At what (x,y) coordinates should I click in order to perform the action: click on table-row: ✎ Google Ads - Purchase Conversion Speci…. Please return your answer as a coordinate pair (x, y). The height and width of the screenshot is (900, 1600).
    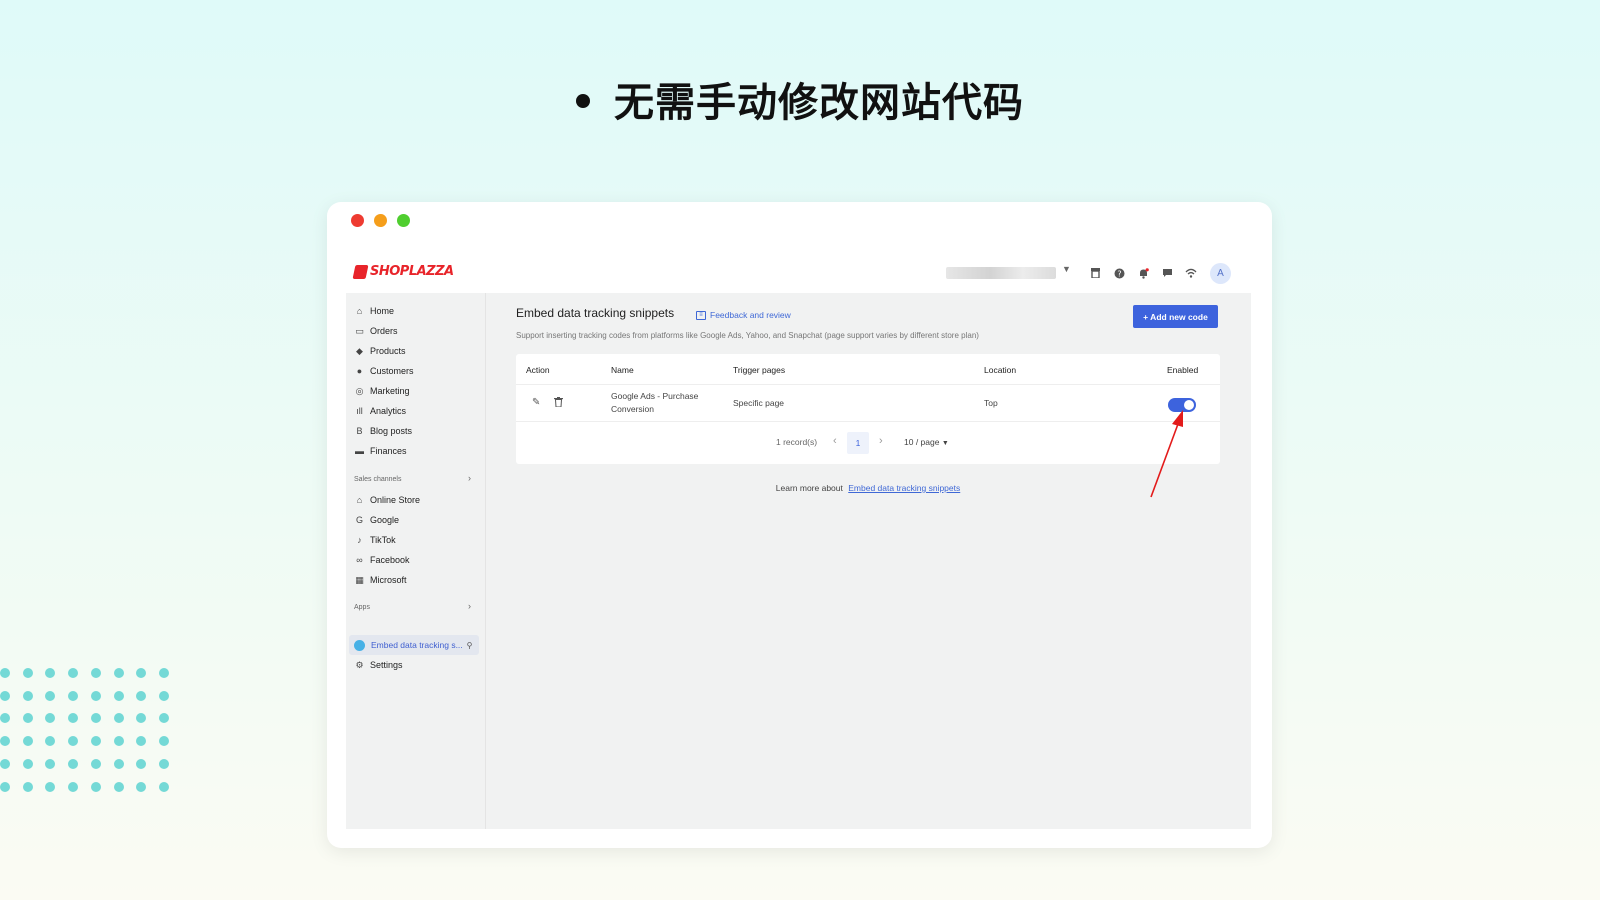
    Looking at the image, I should click on (868, 403).